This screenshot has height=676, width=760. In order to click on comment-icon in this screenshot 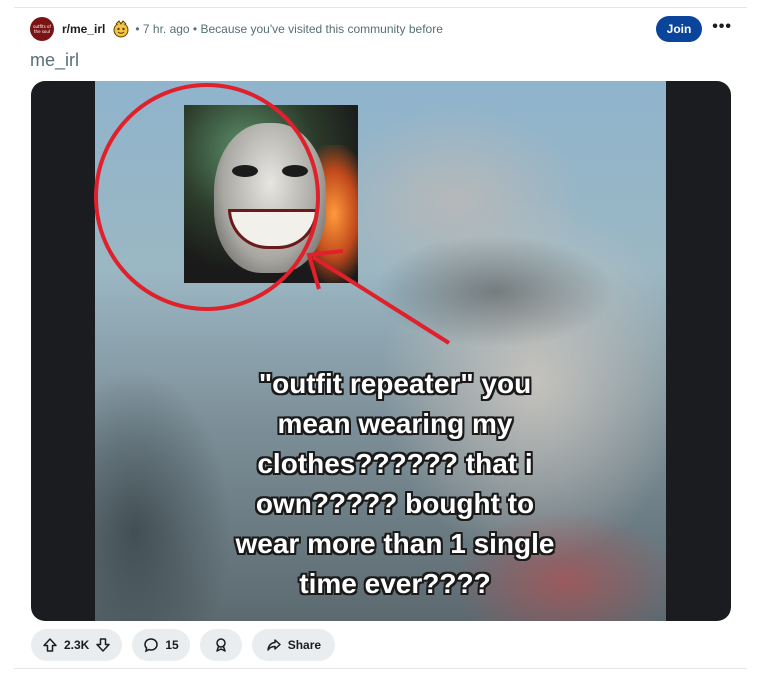, I will do `click(151, 645)`.